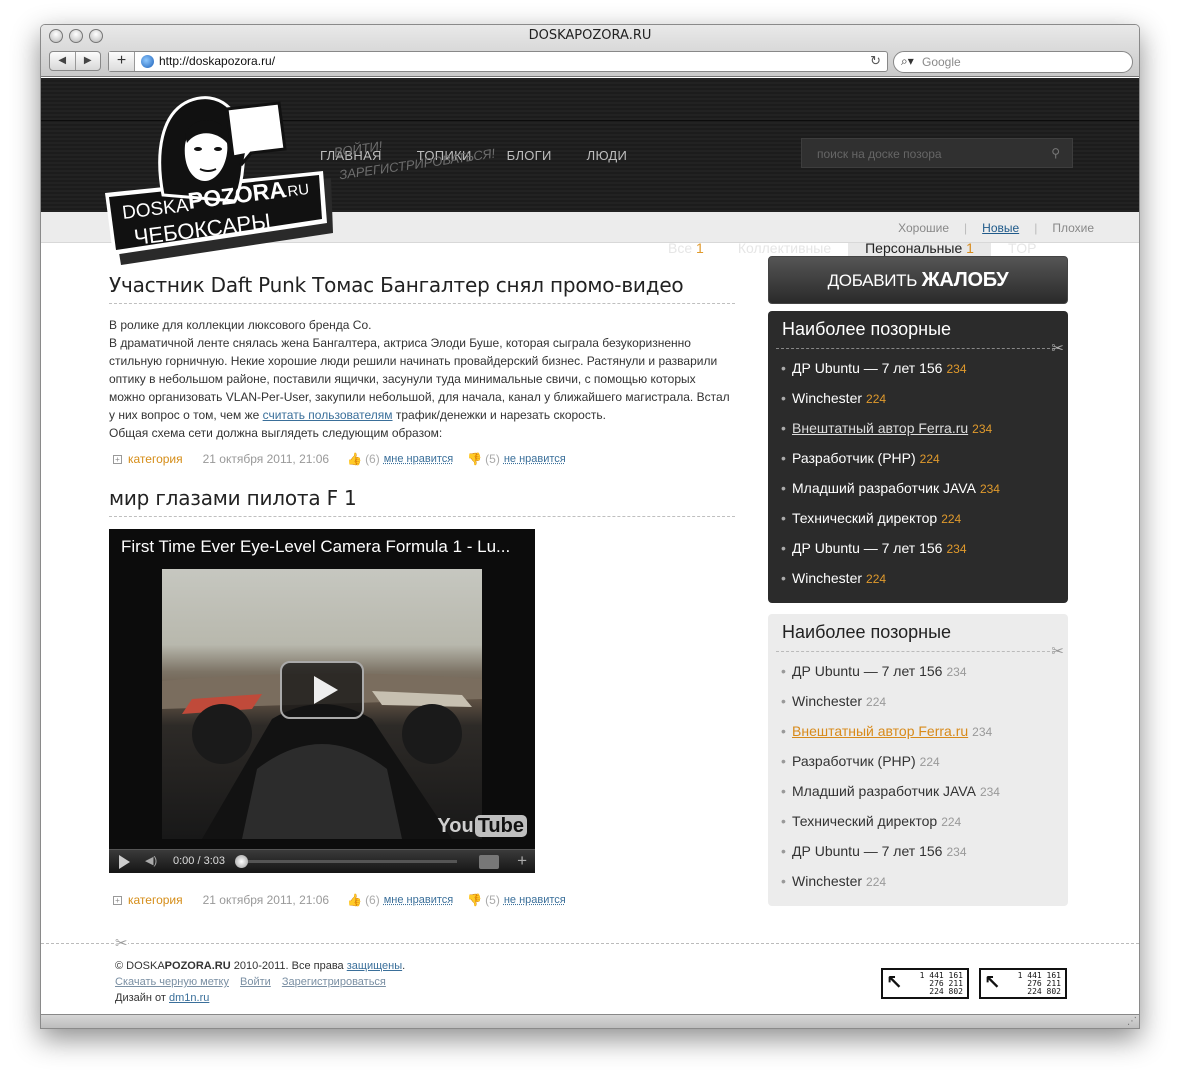 The height and width of the screenshot is (1084, 1180). I want to click on video-controls: ◀) 0:00 / 3:03 +, so click(322, 861).